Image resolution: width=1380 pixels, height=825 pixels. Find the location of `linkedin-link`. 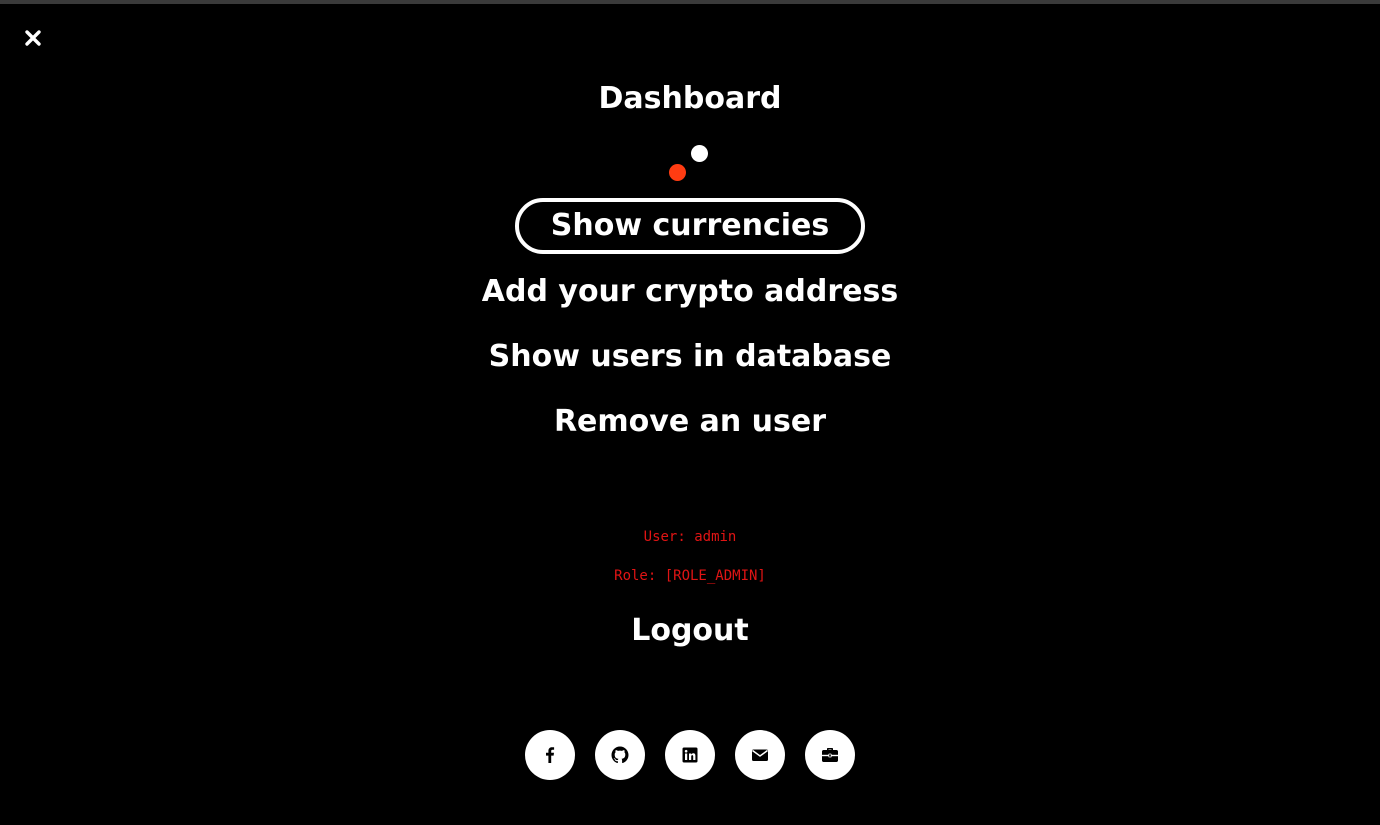

linkedin-link is located at coordinates (690, 755).